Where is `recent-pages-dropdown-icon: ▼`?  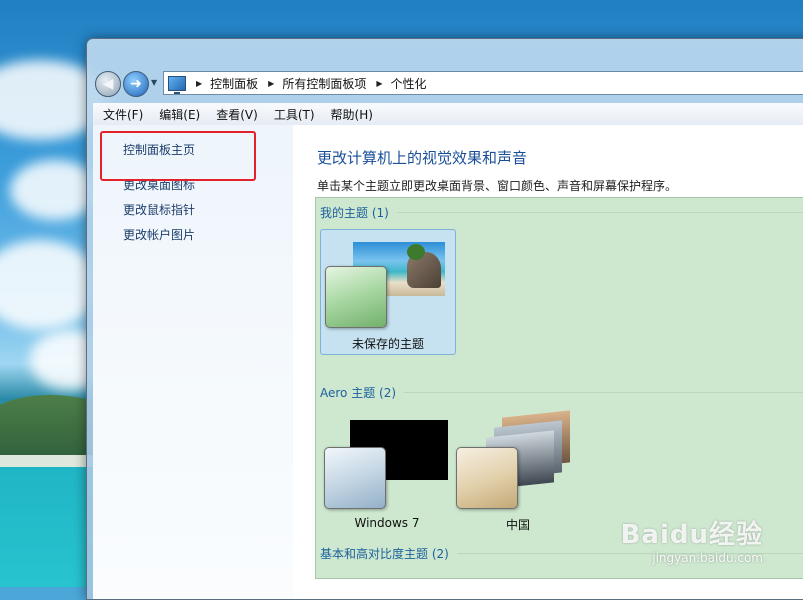
recent-pages-dropdown-icon: ▼ is located at coordinates (154, 82).